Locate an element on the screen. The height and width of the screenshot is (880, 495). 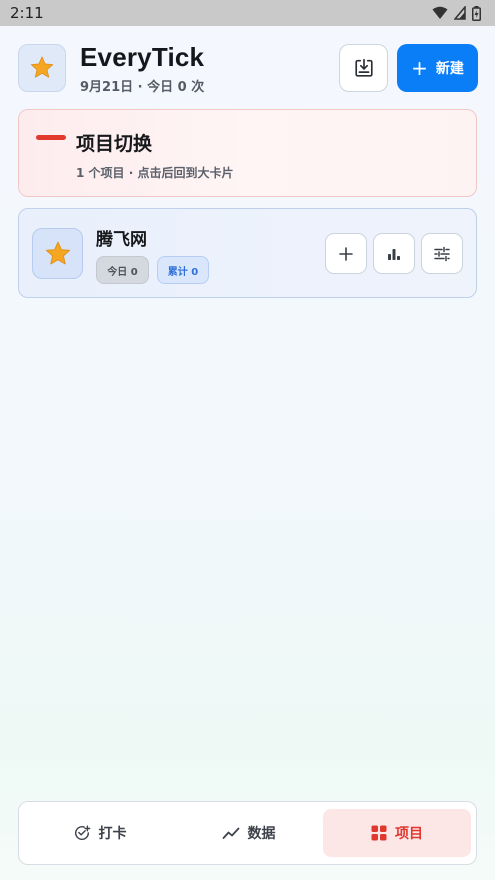
adjust-settings-button is located at coordinates (442, 253).